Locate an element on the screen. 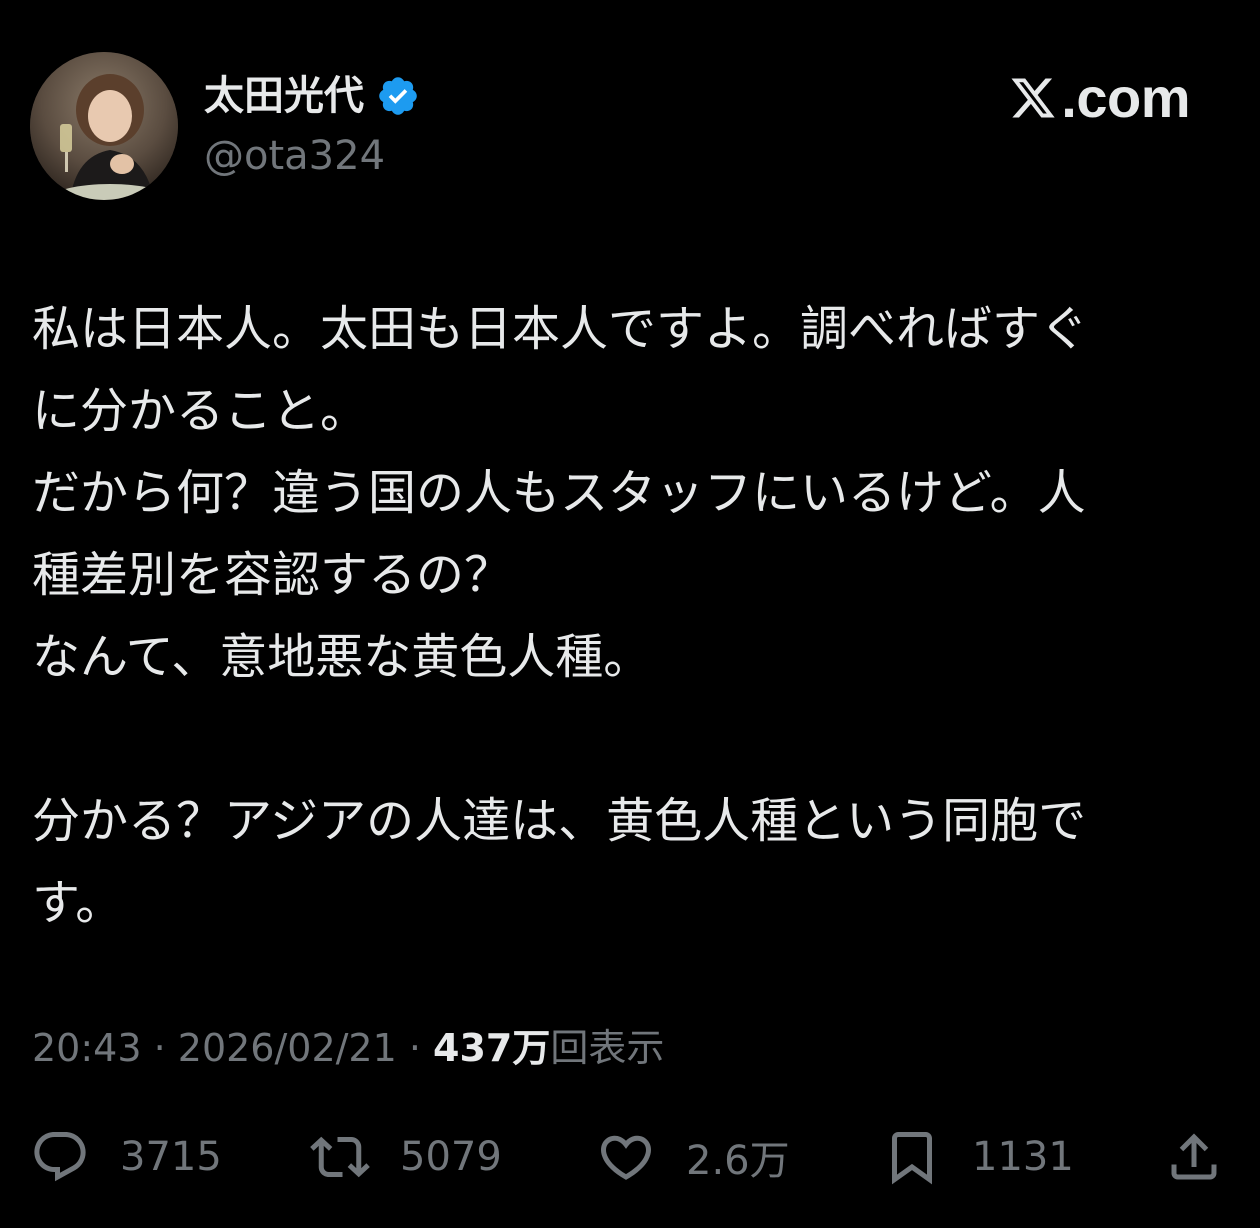 Image resolution: width=1260 pixels, height=1228 pixels. avatar is located at coordinates (104, 126).